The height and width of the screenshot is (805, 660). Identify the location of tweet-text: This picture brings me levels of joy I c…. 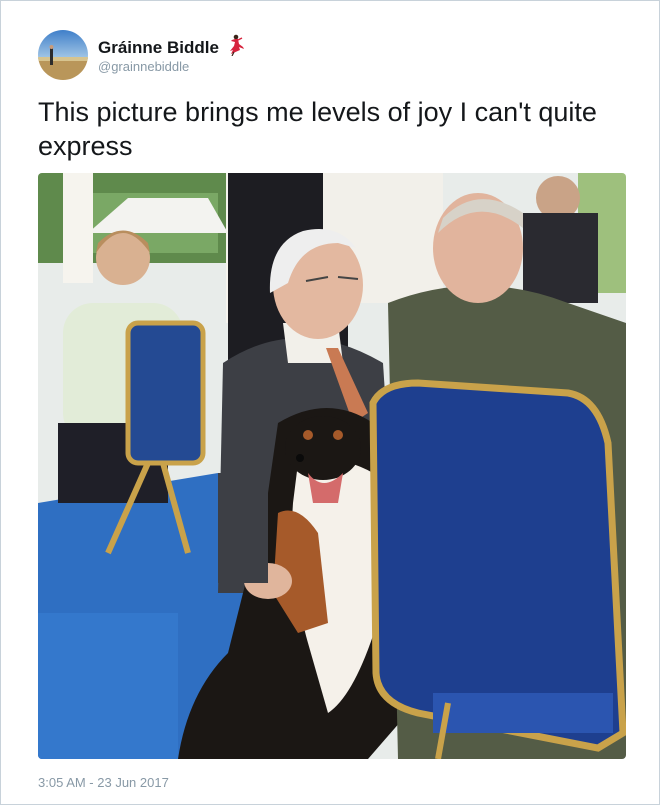
(317, 129).